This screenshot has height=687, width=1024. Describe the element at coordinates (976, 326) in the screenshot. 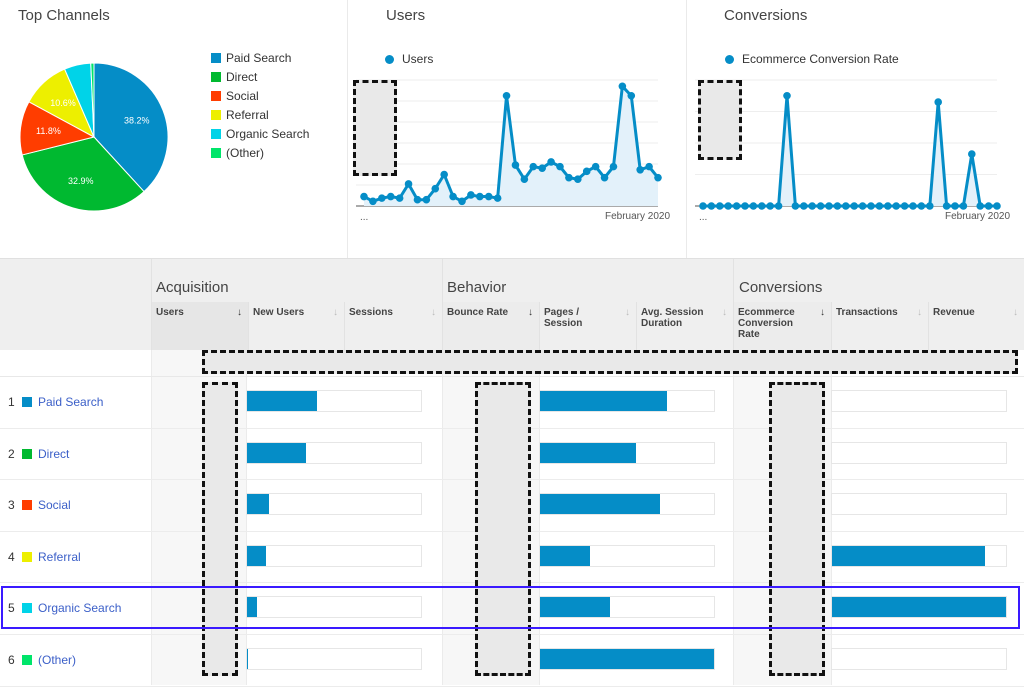

I see `column-header-revenue: Revenue ↓` at that location.